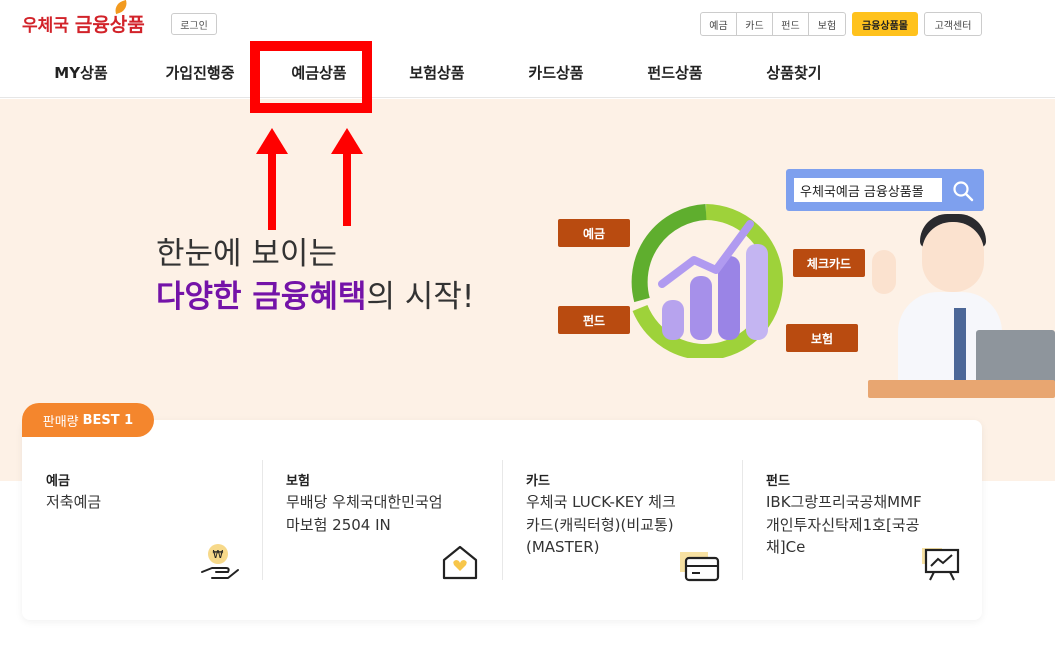 This screenshot has height=669, width=1055. What do you see at coordinates (778, 481) in the screenshot?
I see `best-item-category: 펀드` at bounding box center [778, 481].